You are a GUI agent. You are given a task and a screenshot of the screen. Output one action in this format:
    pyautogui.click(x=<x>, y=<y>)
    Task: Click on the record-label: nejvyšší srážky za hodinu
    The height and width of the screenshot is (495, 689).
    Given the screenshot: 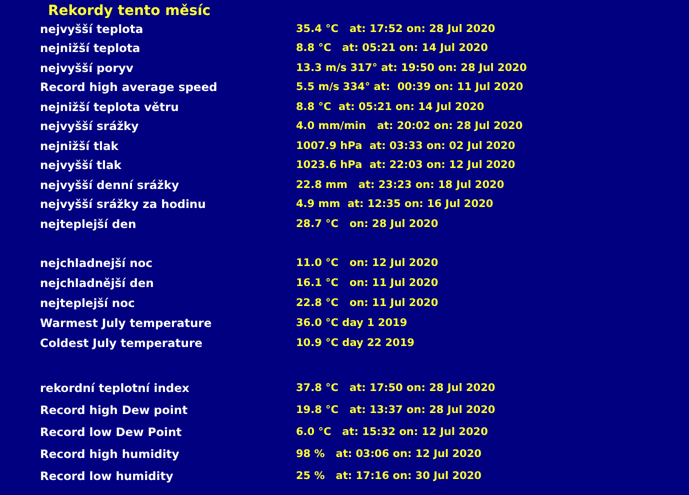 What is the action you would take?
    pyautogui.click(x=123, y=204)
    